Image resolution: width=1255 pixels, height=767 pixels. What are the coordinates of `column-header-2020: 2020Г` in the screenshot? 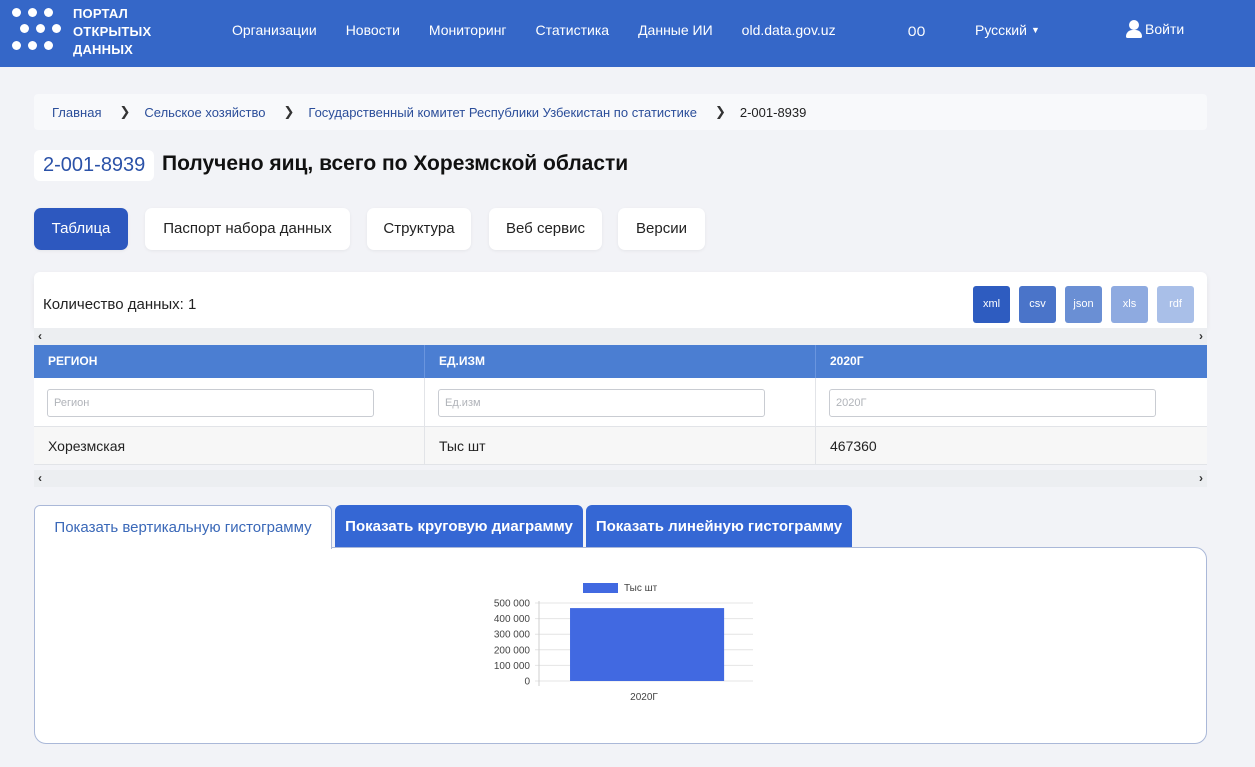 It's located at (1011, 361).